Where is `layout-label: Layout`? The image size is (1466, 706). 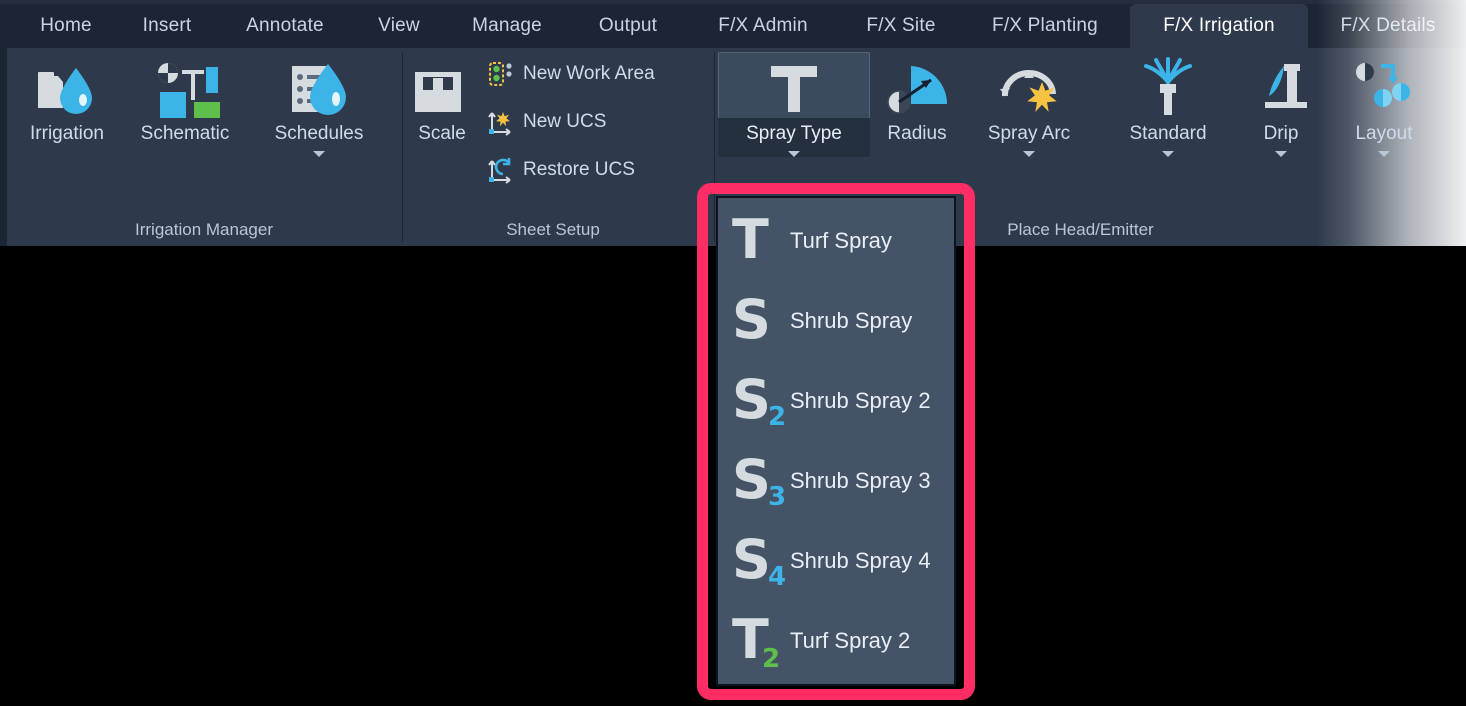
layout-label: Layout is located at coordinates (1384, 133).